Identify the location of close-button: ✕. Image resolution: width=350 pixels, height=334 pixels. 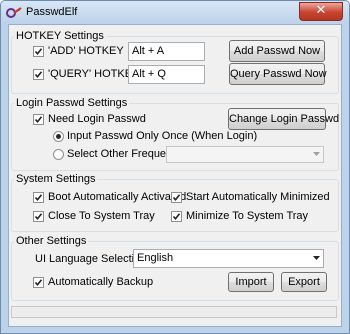
(321, 11).